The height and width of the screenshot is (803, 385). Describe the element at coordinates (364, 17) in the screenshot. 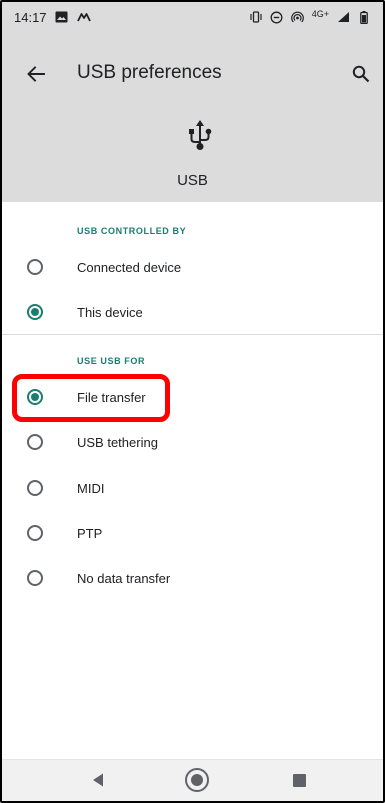

I see `battery-icon` at that location.